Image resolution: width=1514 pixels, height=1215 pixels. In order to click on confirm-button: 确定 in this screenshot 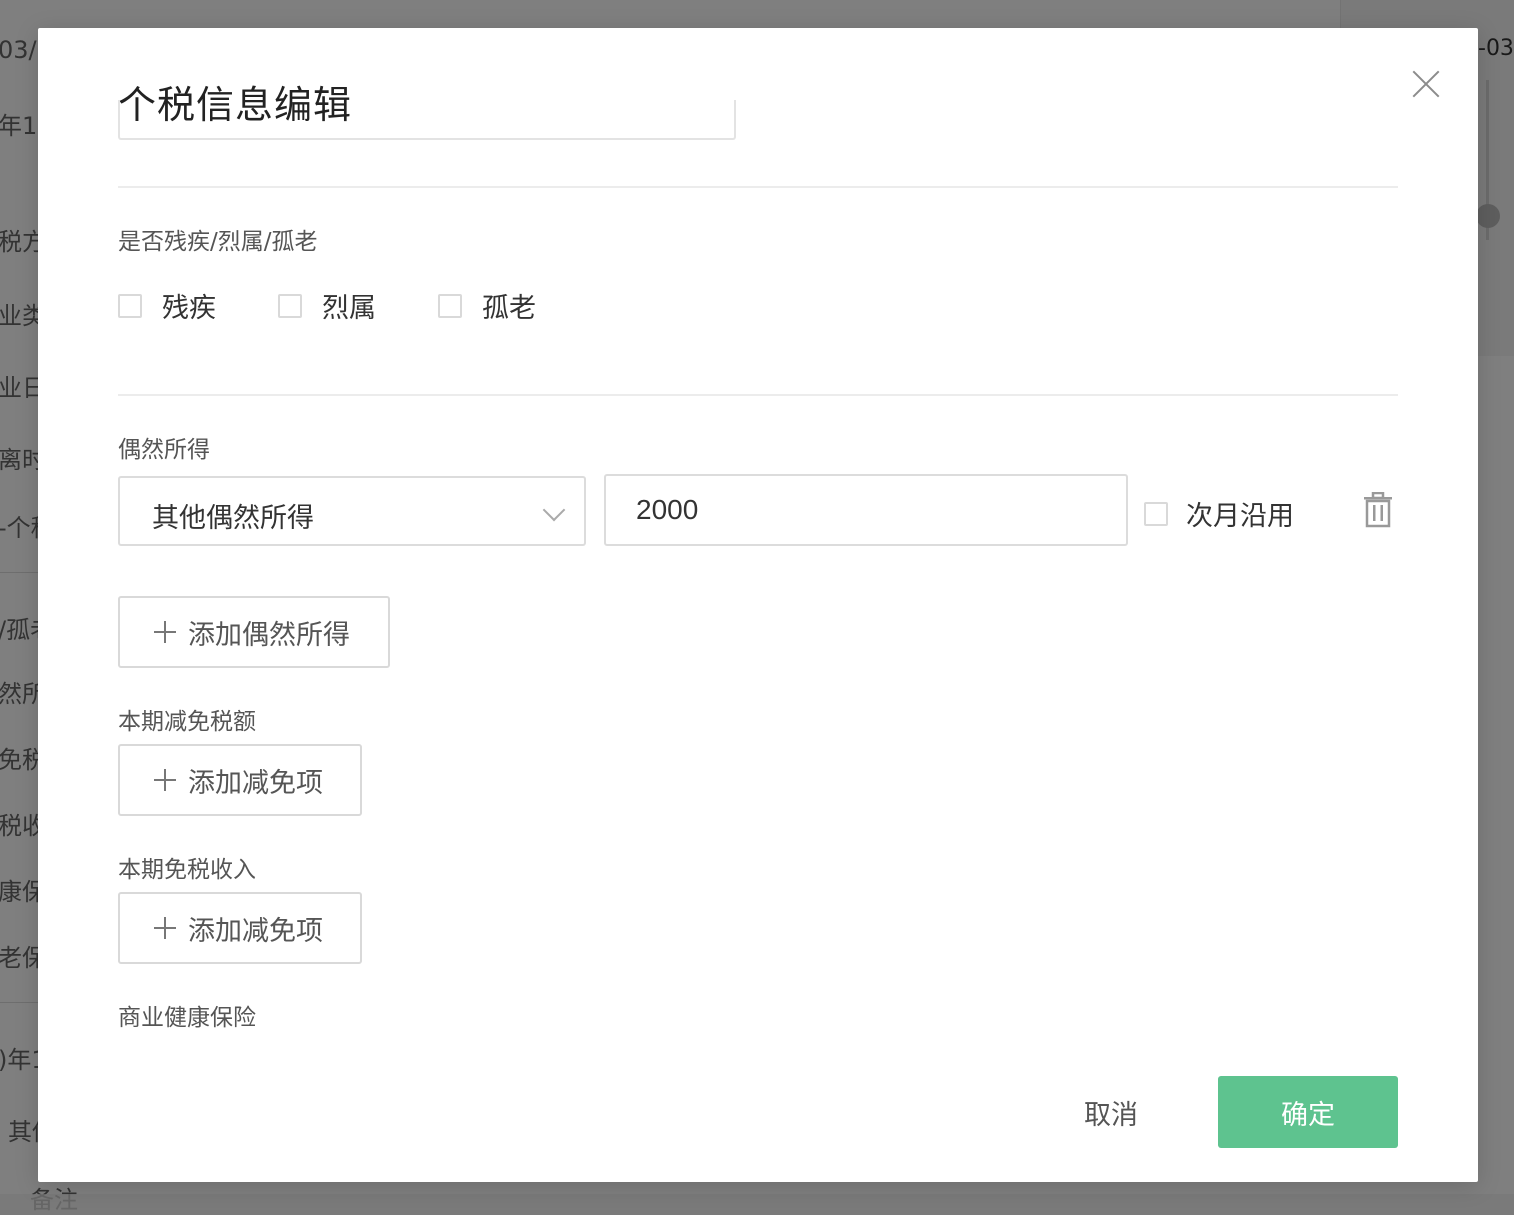, I will do `click(1308, 1112)`.